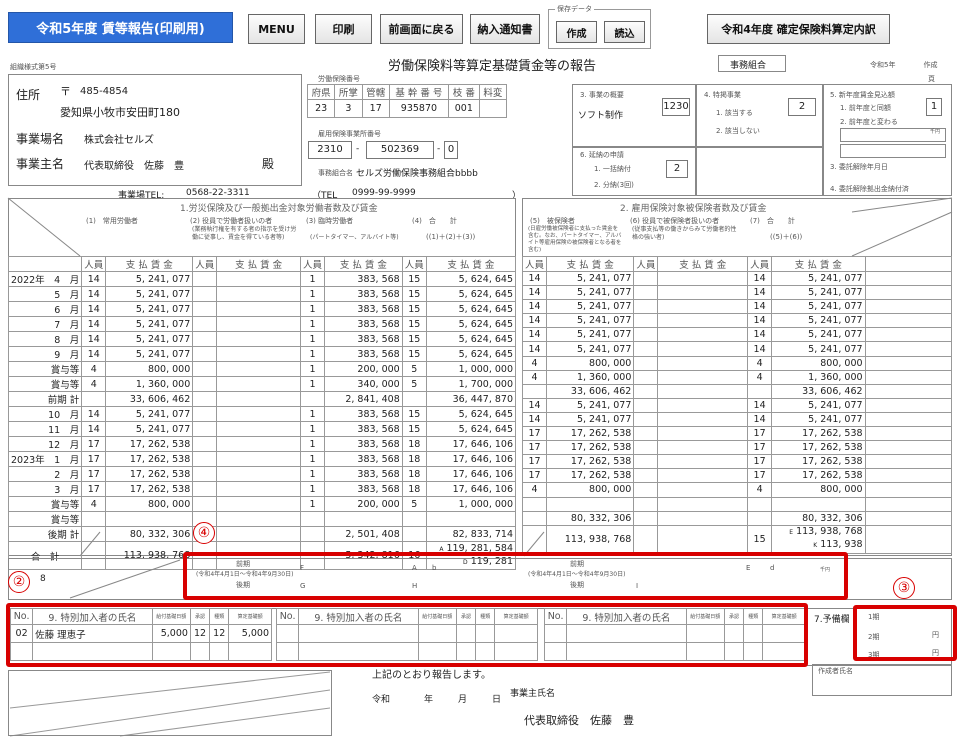 The height and width of the screenshot is (739, 963). Describe the element at coordinates (590, 335) in the screenshot. I see `c5-amount: 5, 241, 077` at that location.